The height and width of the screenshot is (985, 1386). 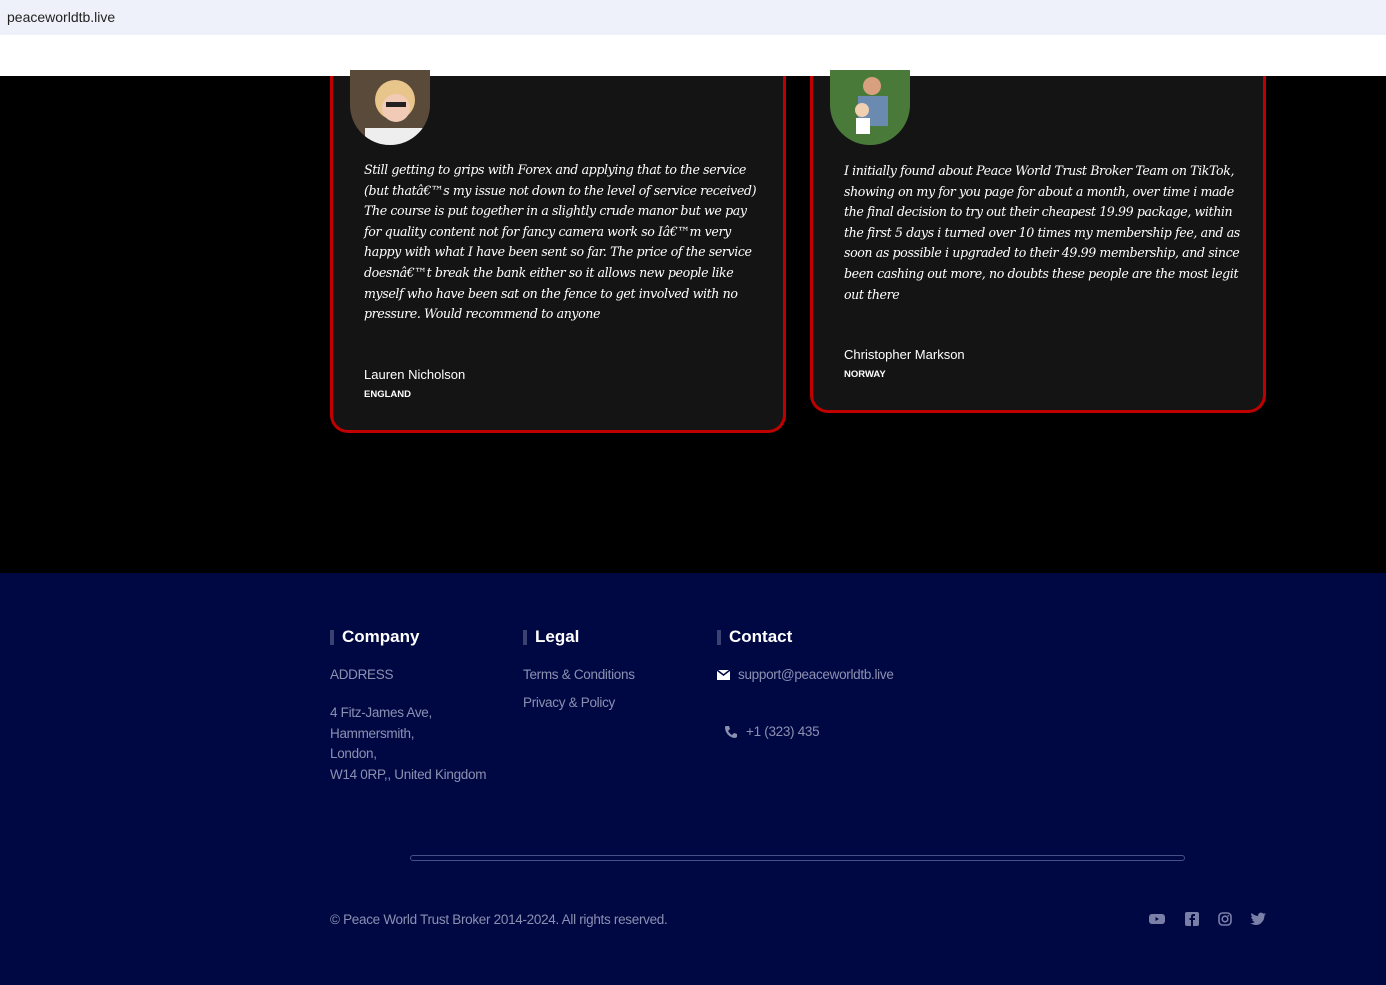 I want to click on facebook-icon, so click(x=1192, y=919).